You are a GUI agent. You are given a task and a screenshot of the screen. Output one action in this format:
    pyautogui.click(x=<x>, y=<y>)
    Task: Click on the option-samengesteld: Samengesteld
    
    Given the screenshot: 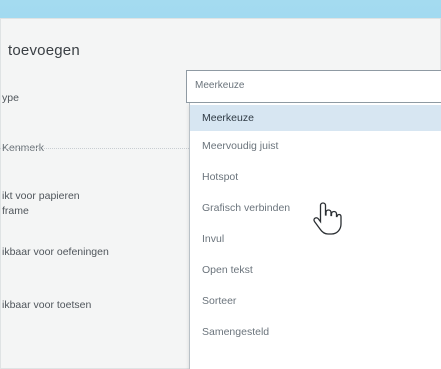 What is the action you would take?
    pyautogui.click(x=315, y=332)
    